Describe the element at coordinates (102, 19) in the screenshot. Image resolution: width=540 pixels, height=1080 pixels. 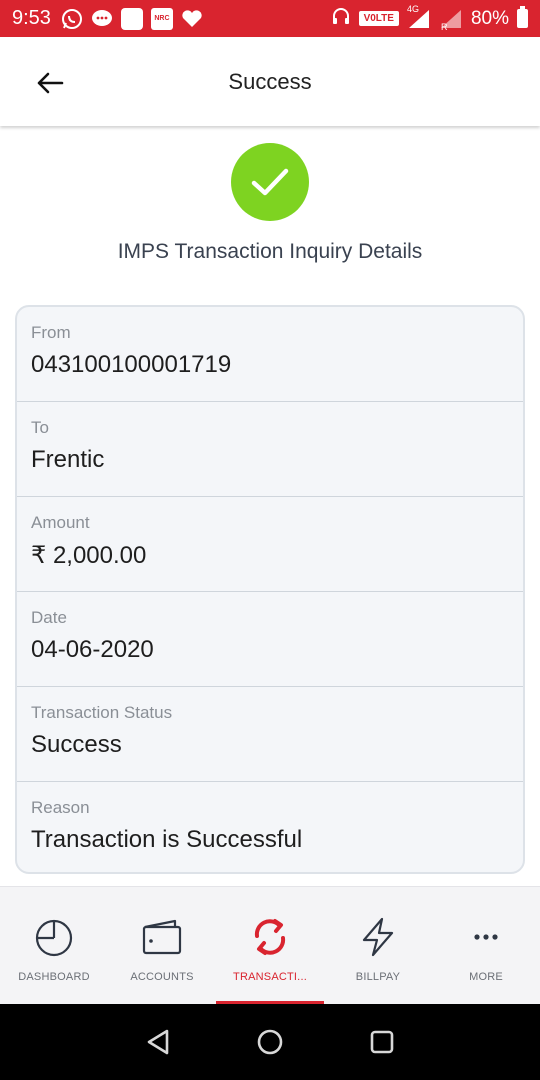
I see `message-icon` at that location.